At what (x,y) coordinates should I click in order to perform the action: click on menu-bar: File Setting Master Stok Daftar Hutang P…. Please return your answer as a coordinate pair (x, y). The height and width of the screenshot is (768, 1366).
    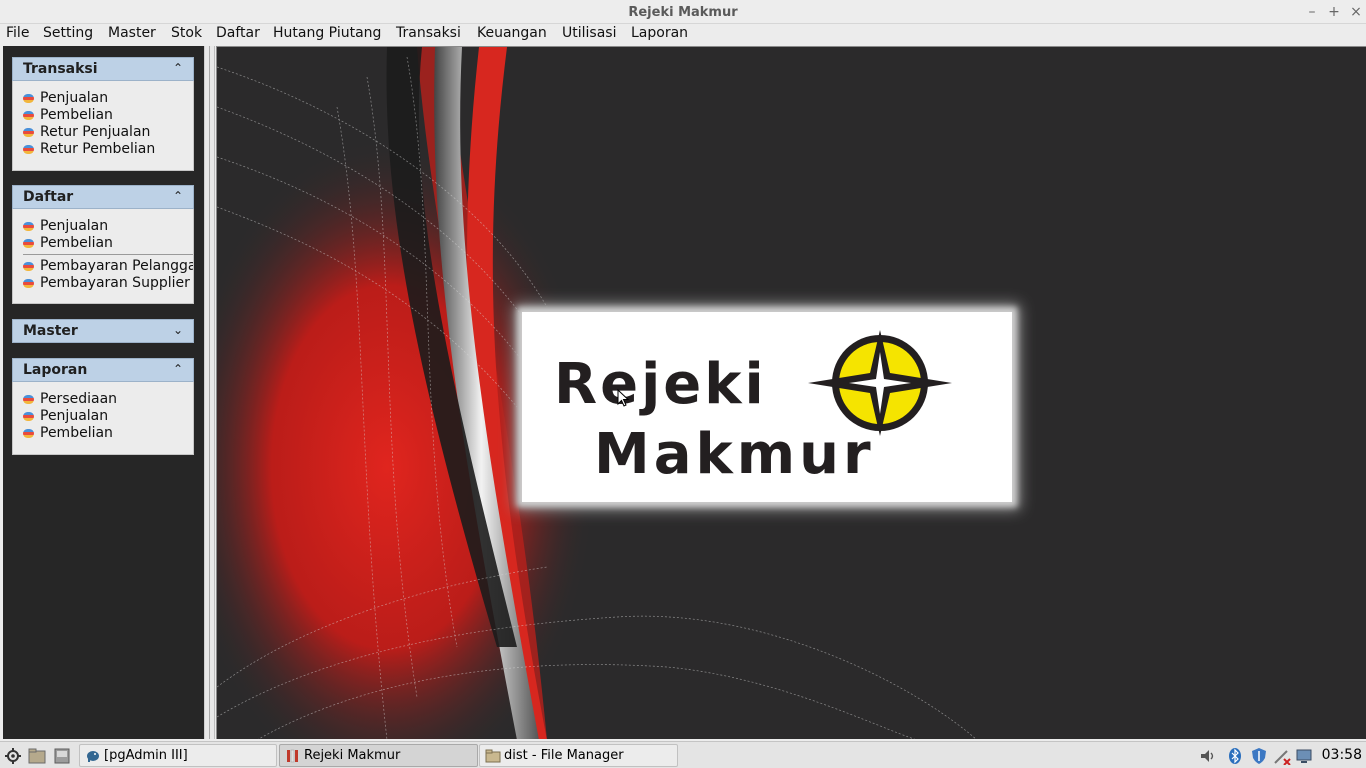
    Looking at the image, I should click on (683, 34).